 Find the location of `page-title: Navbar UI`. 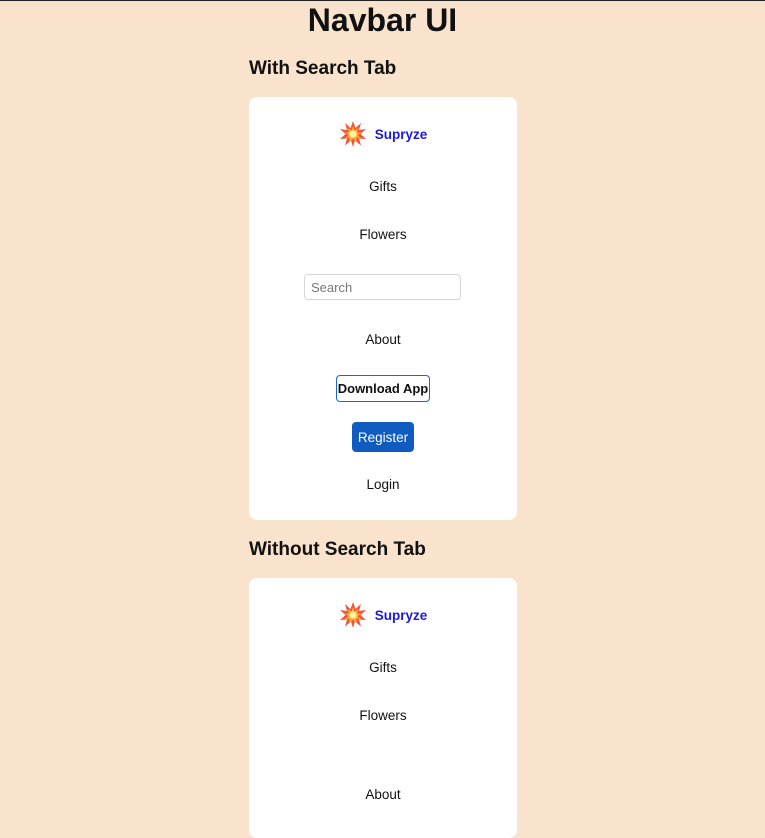

page-title: Navbar UI is located at coordinates (382, 20).